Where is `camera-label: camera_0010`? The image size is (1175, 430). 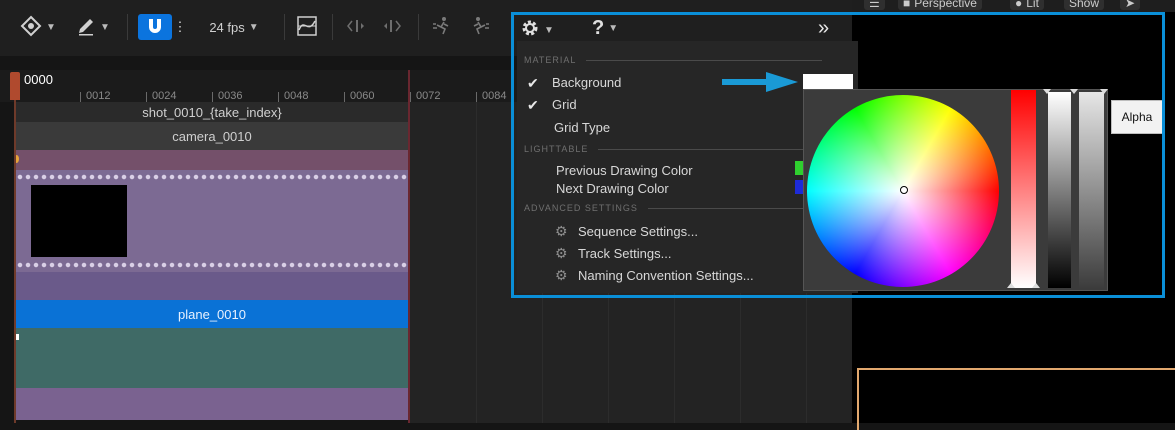 camera-label: camera_0010 is located at coordinates (212, 136).